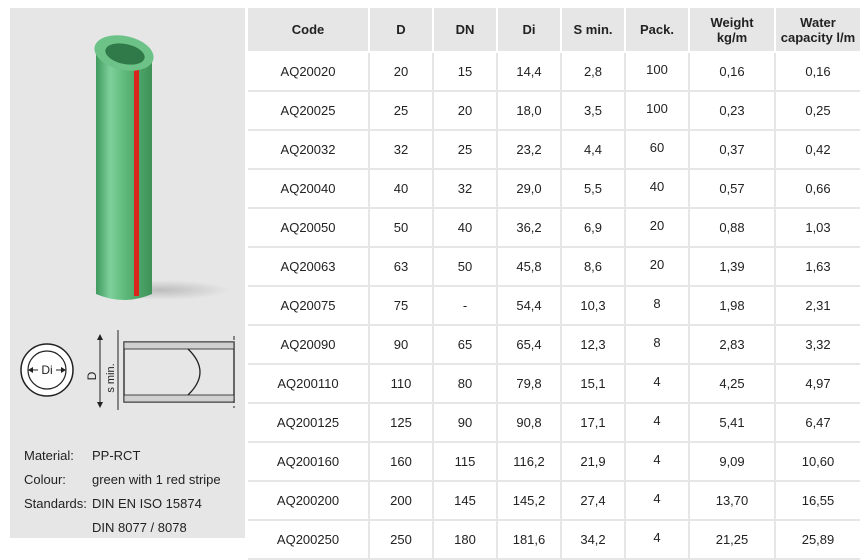 The height and width of the screenshot is (560, 868). I want to click on cell-pack: 60, so click(656, 150).